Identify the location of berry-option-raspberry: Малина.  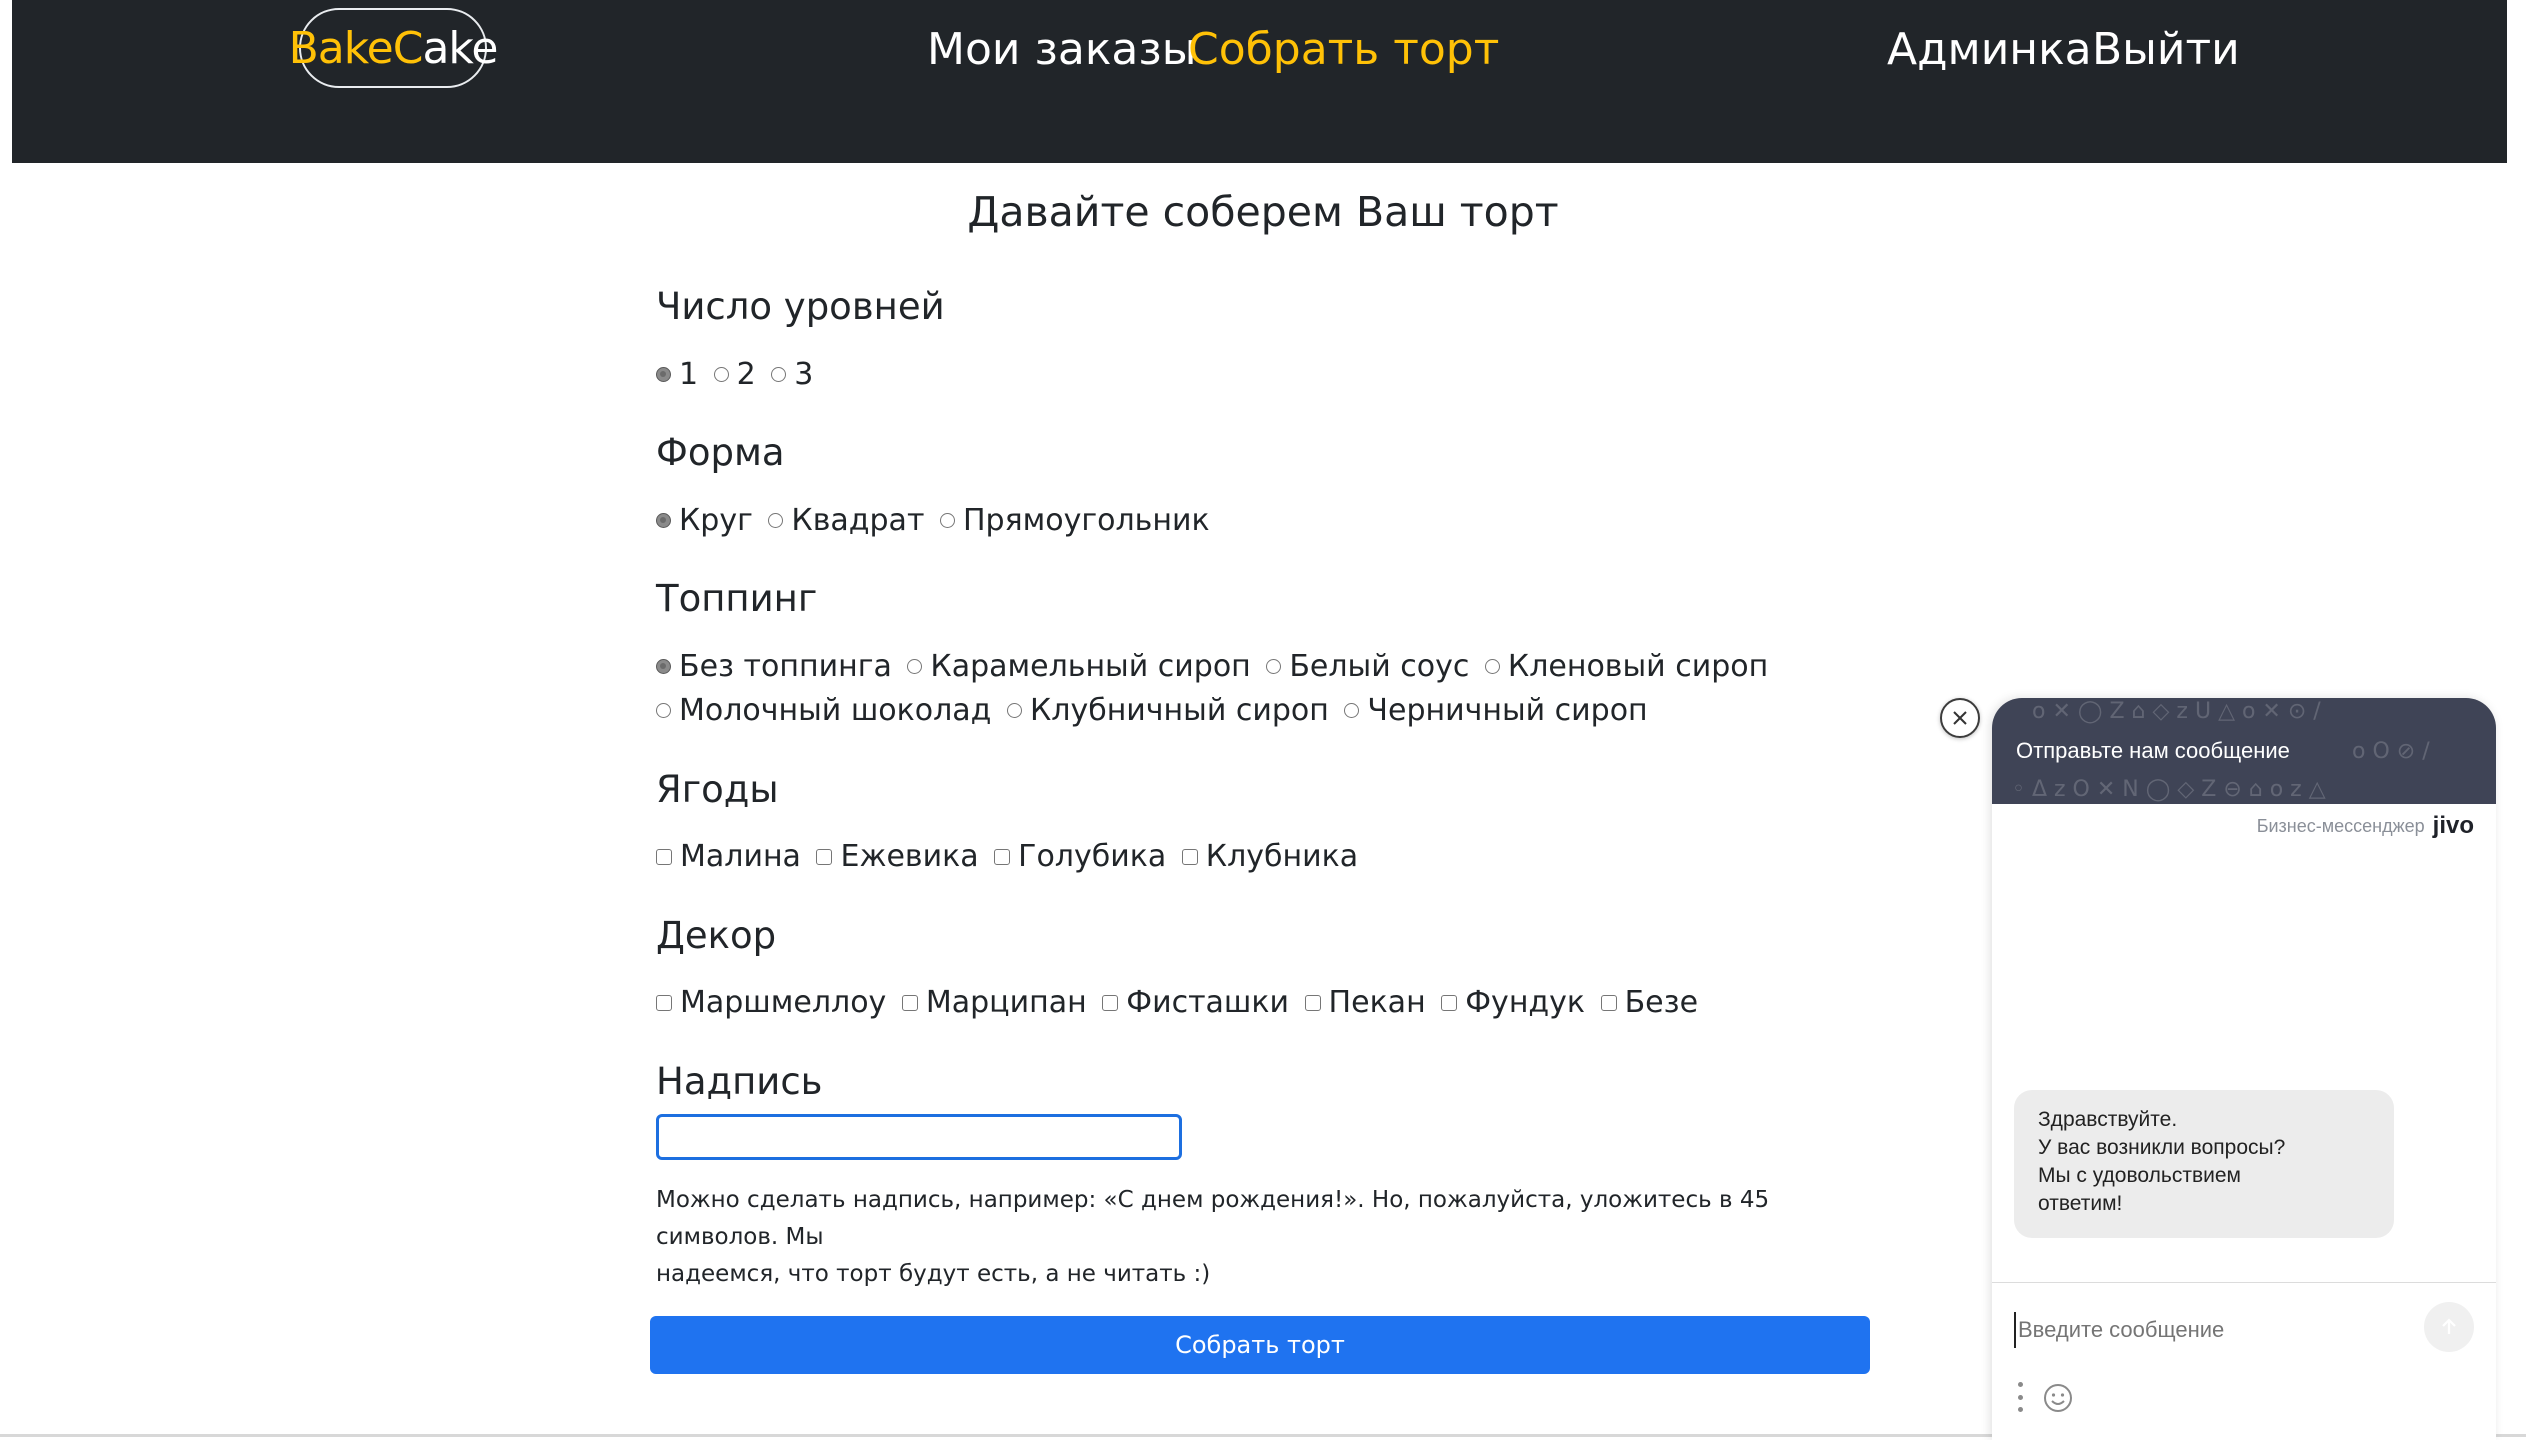
(728, 857).